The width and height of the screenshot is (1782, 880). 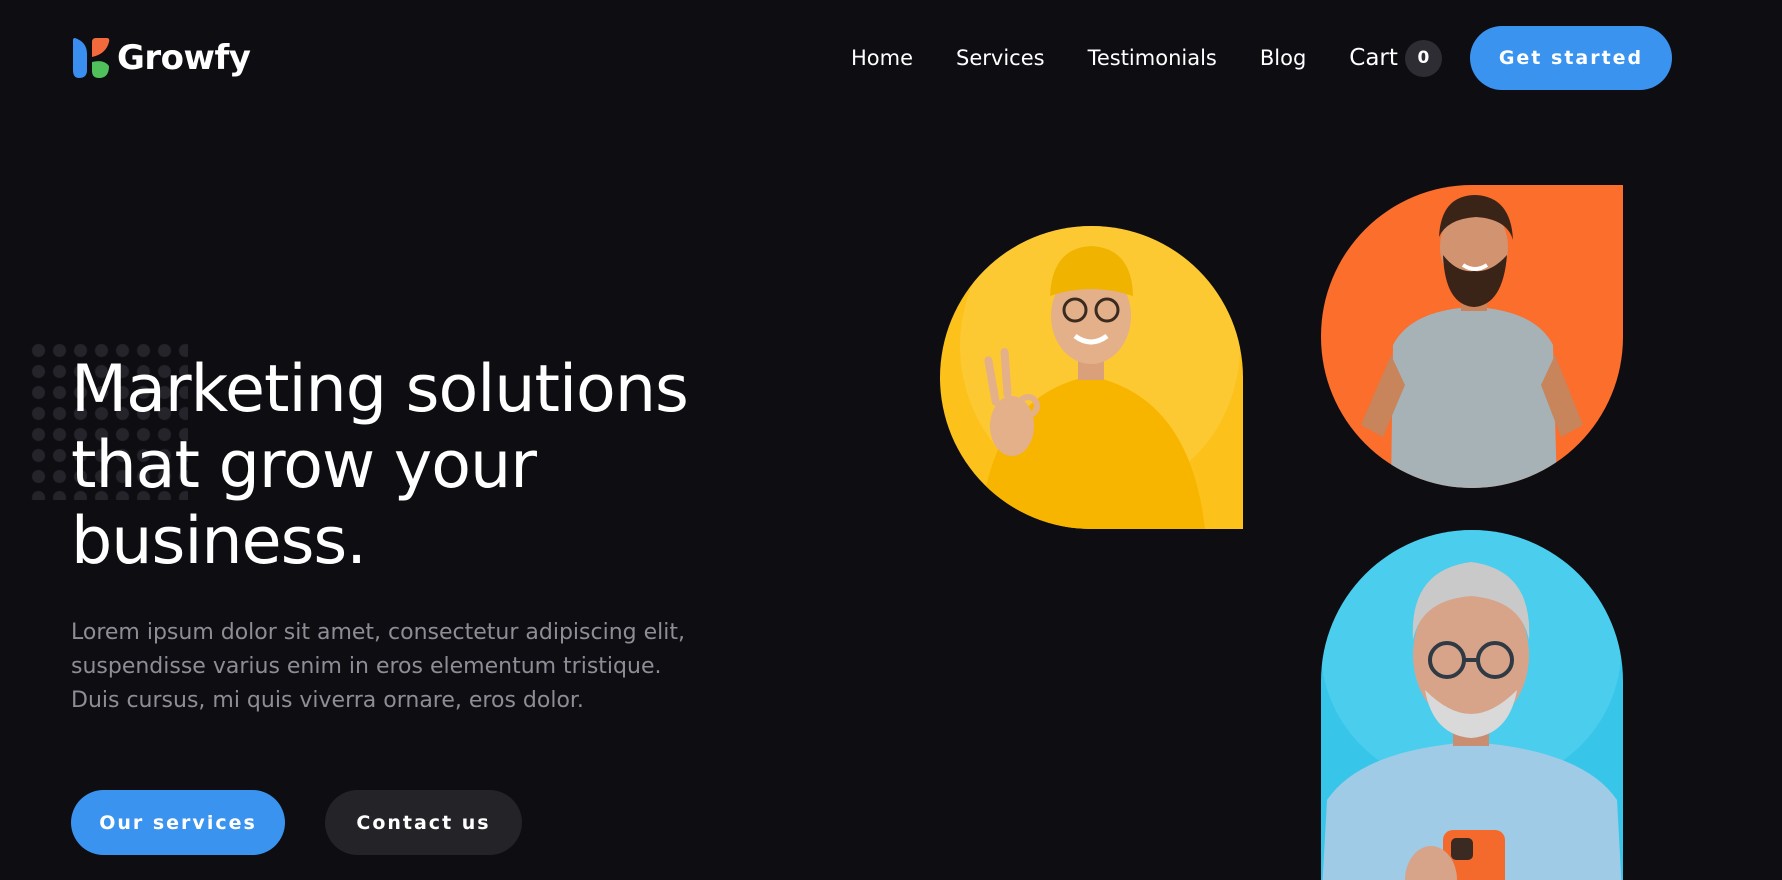 I want to click on photo-bearded-man, so click(x=1472, y=336).